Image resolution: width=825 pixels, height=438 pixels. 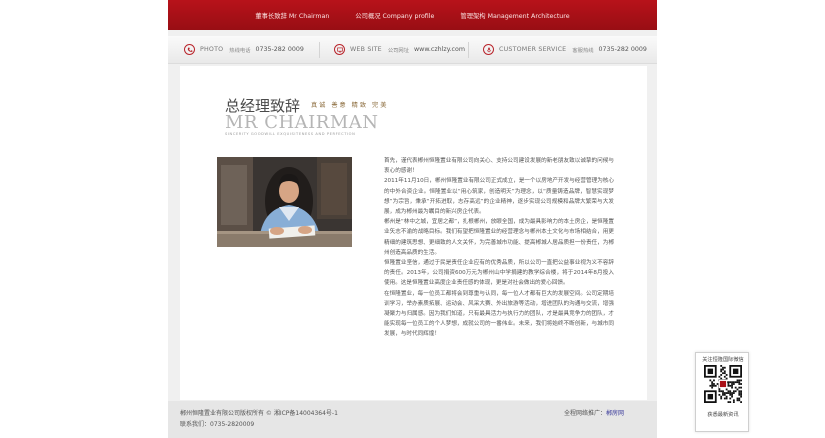 What do you see at coordinates (514, 15) in the screenshot?
I see `nav-management-architecture: 管理架构 Management Architecture` at bounding box center [514, 15].